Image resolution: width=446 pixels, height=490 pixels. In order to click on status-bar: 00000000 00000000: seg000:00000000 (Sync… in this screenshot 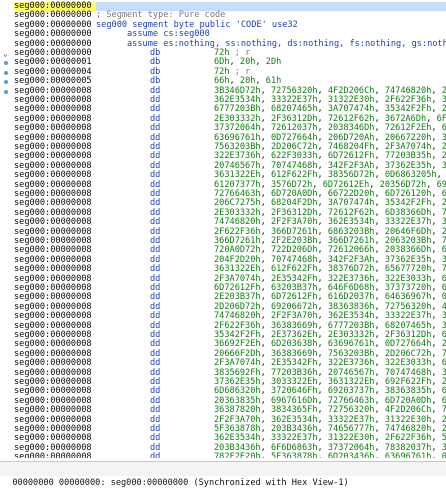, I will do `click(223, 474)`.